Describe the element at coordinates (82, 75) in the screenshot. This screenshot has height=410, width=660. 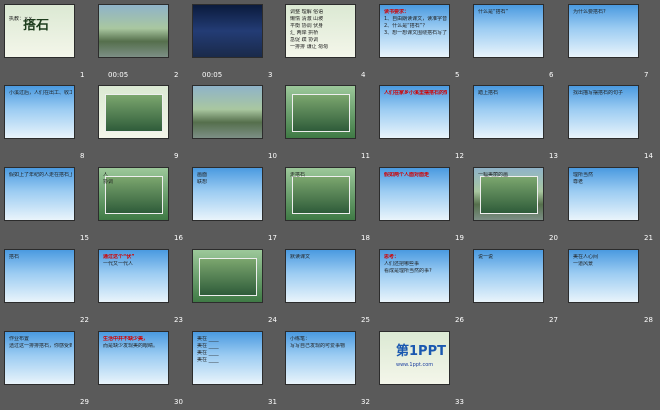
I see `slide-number: 1` at that location.